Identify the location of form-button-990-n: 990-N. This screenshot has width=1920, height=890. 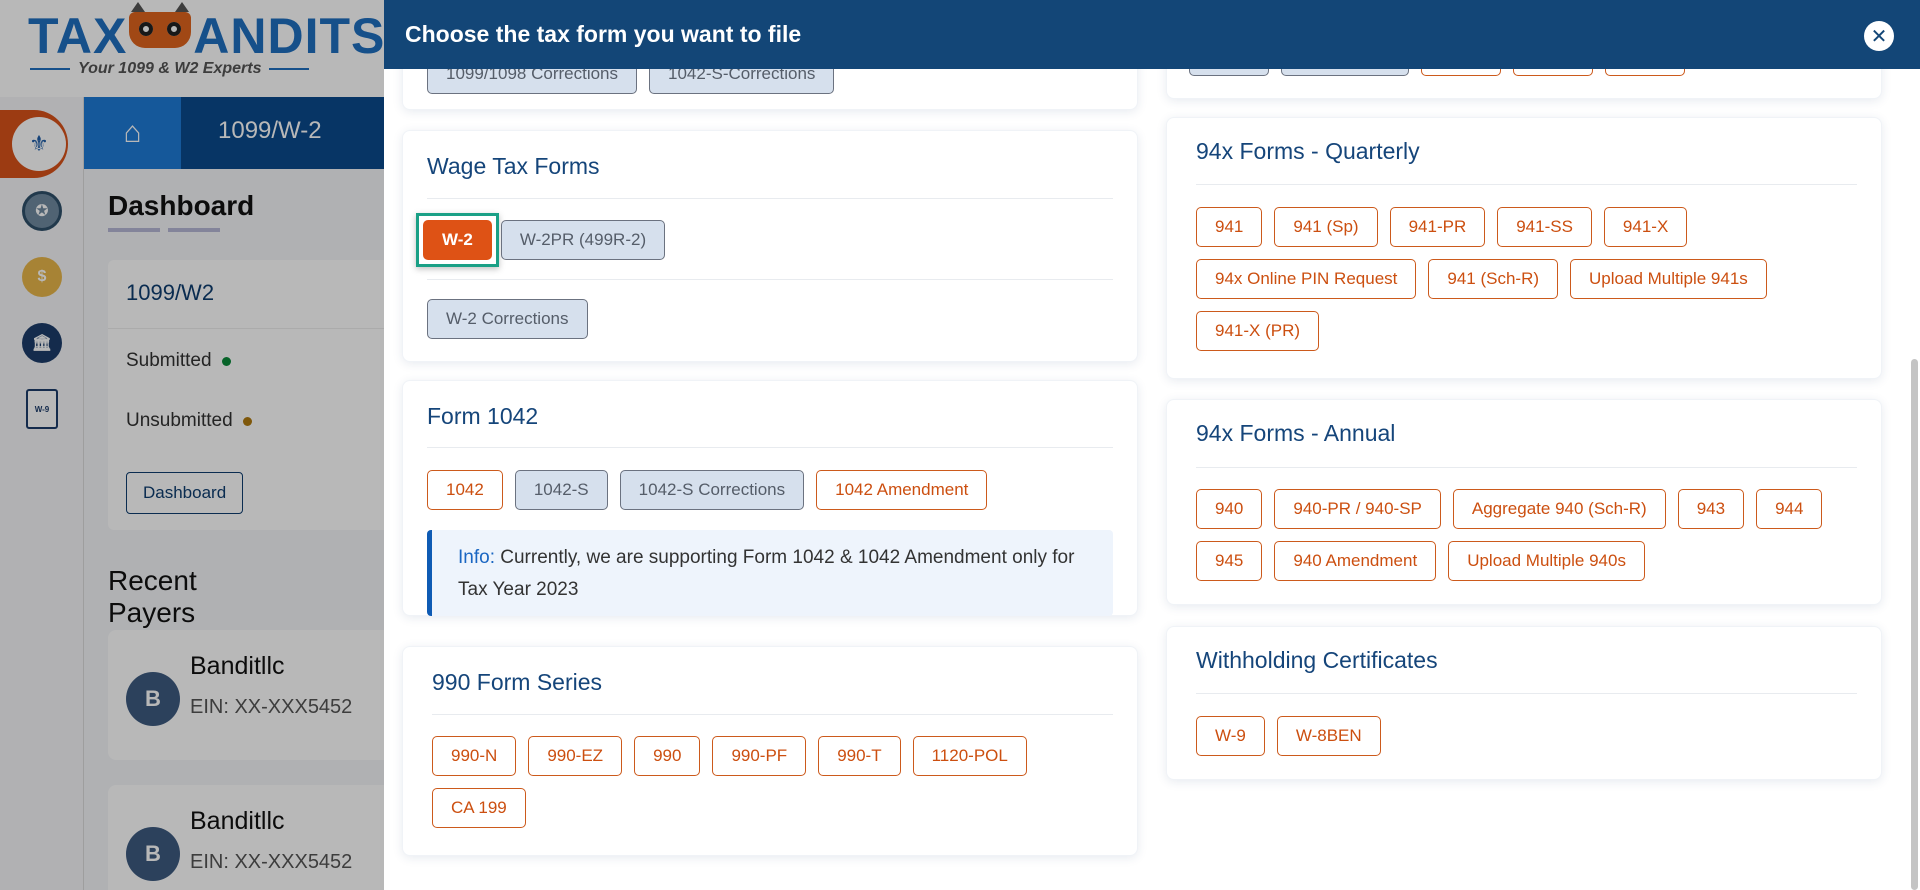
(474, 756).